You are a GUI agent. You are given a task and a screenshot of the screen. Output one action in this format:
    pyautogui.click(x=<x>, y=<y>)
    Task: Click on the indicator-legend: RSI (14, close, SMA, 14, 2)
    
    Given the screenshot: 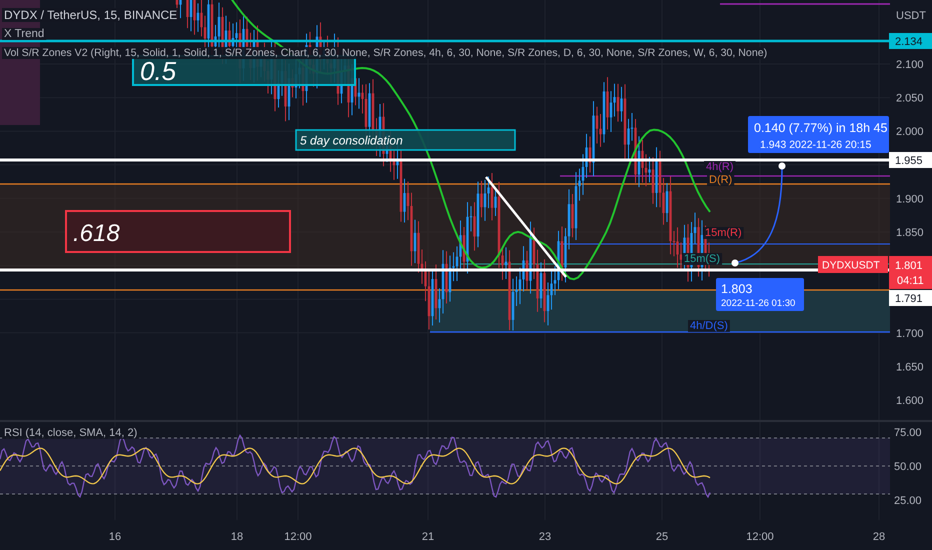 What is the action you would take?
    pyautogui.click(x=71, y=433)
    